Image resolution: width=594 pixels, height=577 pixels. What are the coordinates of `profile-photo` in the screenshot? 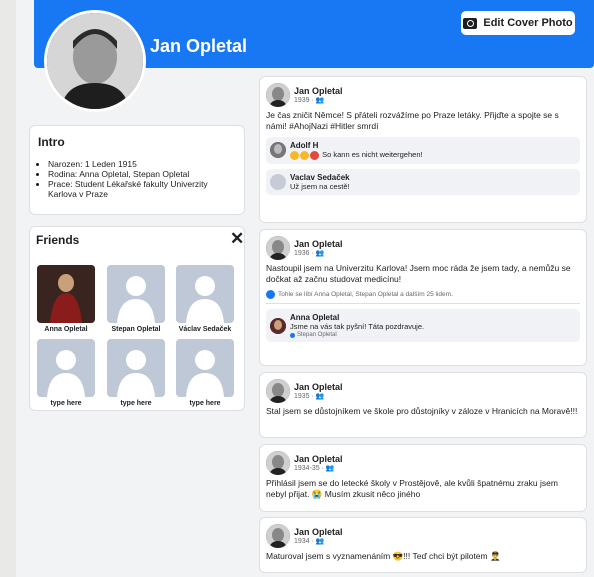 It's located at (95, 61).